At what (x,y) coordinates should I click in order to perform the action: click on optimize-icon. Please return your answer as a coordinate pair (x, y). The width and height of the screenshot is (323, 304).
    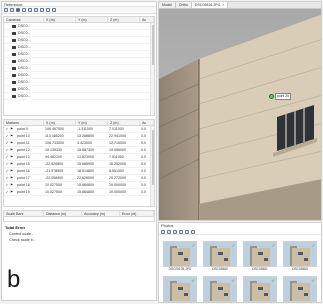
    Looking at the image, I should click on (24, 10).